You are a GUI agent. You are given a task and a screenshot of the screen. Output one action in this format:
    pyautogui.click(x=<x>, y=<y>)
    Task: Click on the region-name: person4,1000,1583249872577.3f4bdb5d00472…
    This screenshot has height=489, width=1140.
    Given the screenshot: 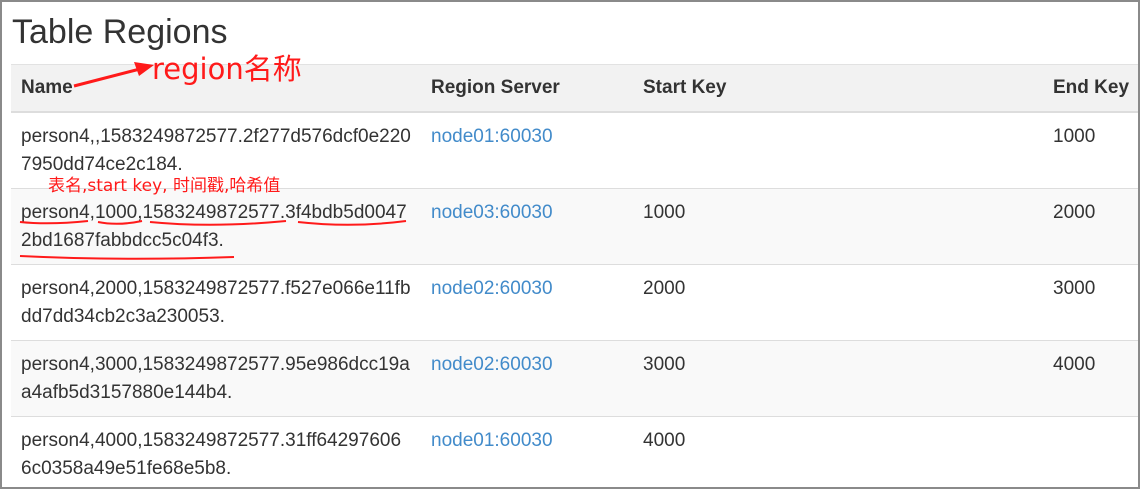 What is the action you would take?
    pyautogui.click(x=216, y=226)
    